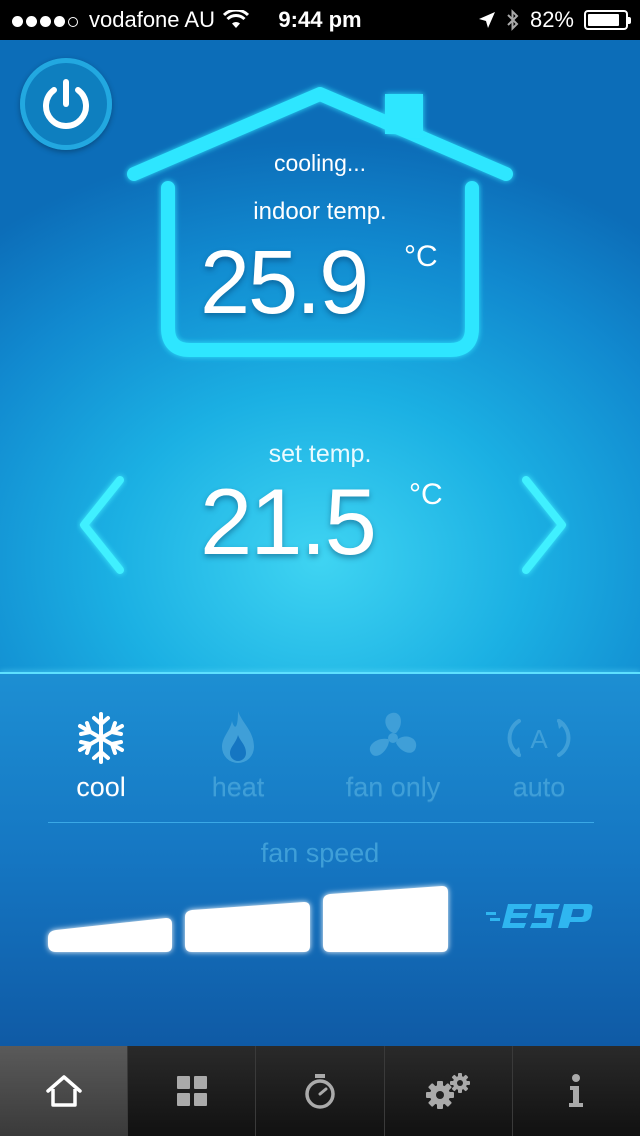 The image size is (640, 1136). I want to click on tab-settings, so click(447, 1091).